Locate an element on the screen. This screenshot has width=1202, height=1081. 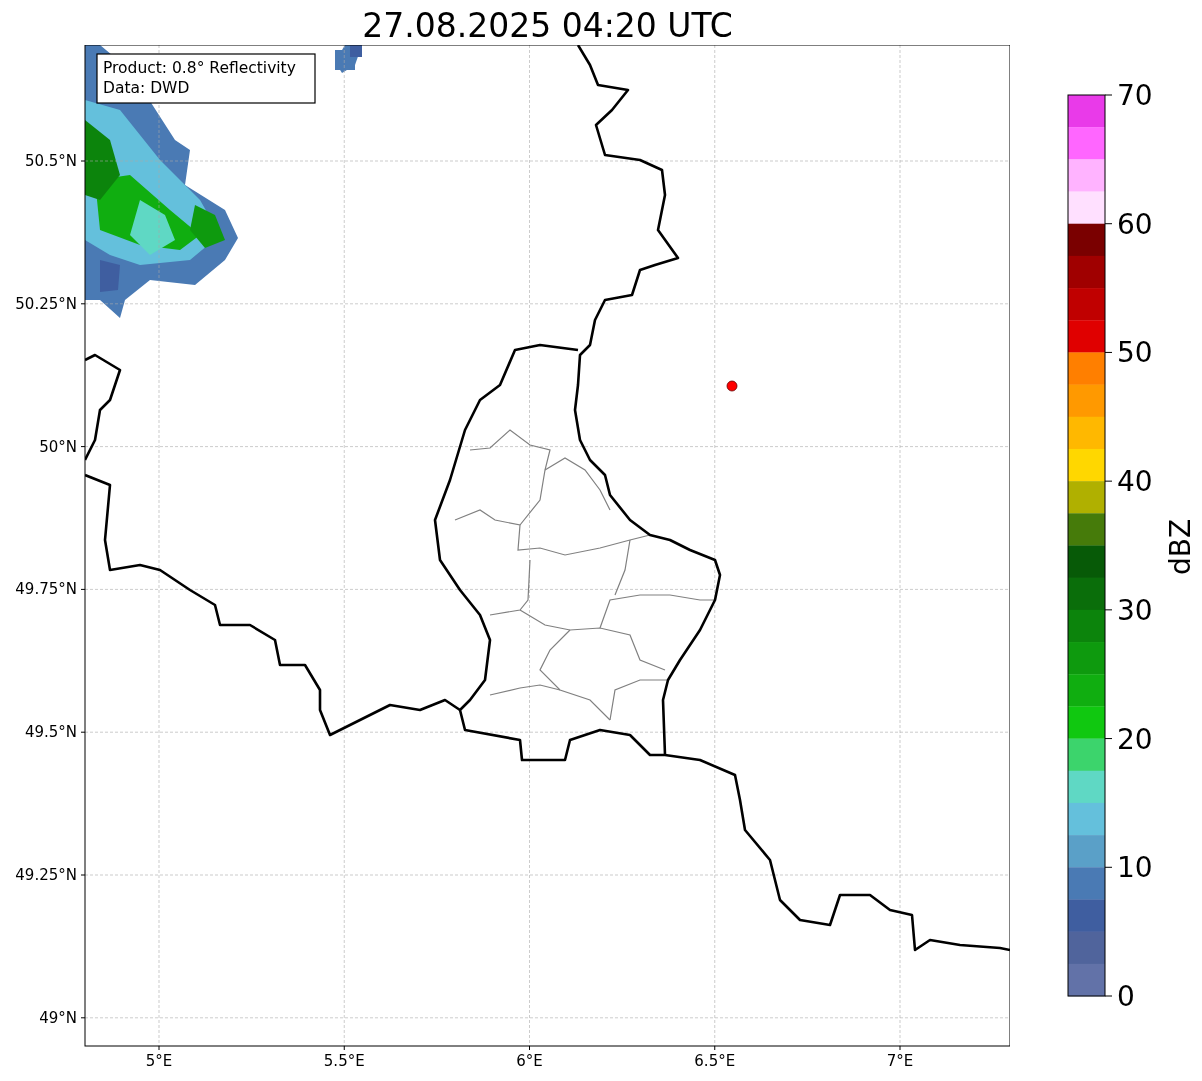
info-box: Product: 0.8° Reflectivity Data: DWD is located at coordinates (206, 78).